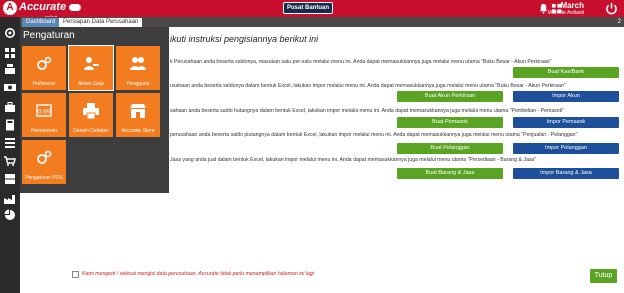 This screenshot has width=624, height=293. What do you see at coordinates (10, 87) in the screenshot?
I see `money-icon` at bounding box center [10, 87].